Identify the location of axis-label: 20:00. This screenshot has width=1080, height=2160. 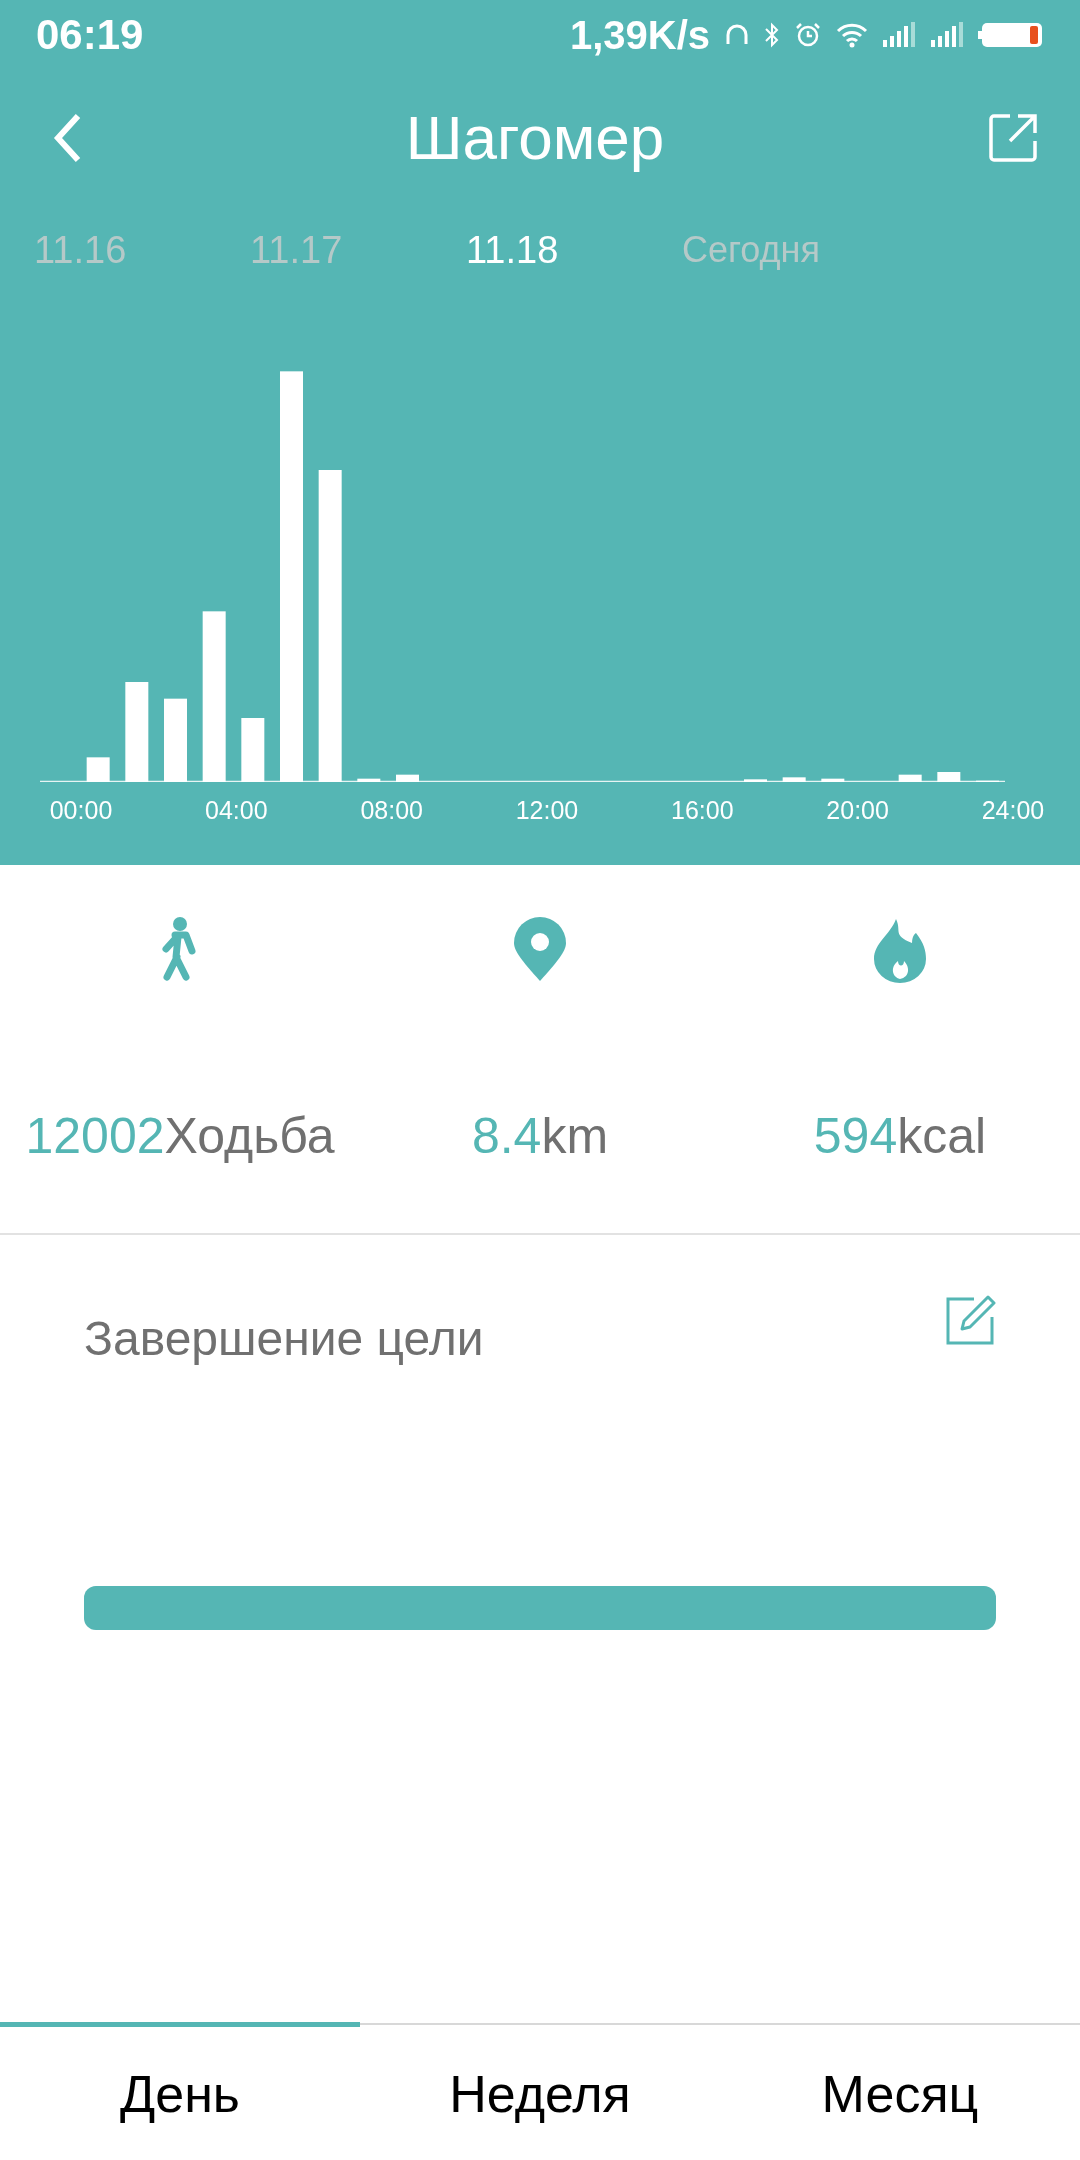
(857, 810).